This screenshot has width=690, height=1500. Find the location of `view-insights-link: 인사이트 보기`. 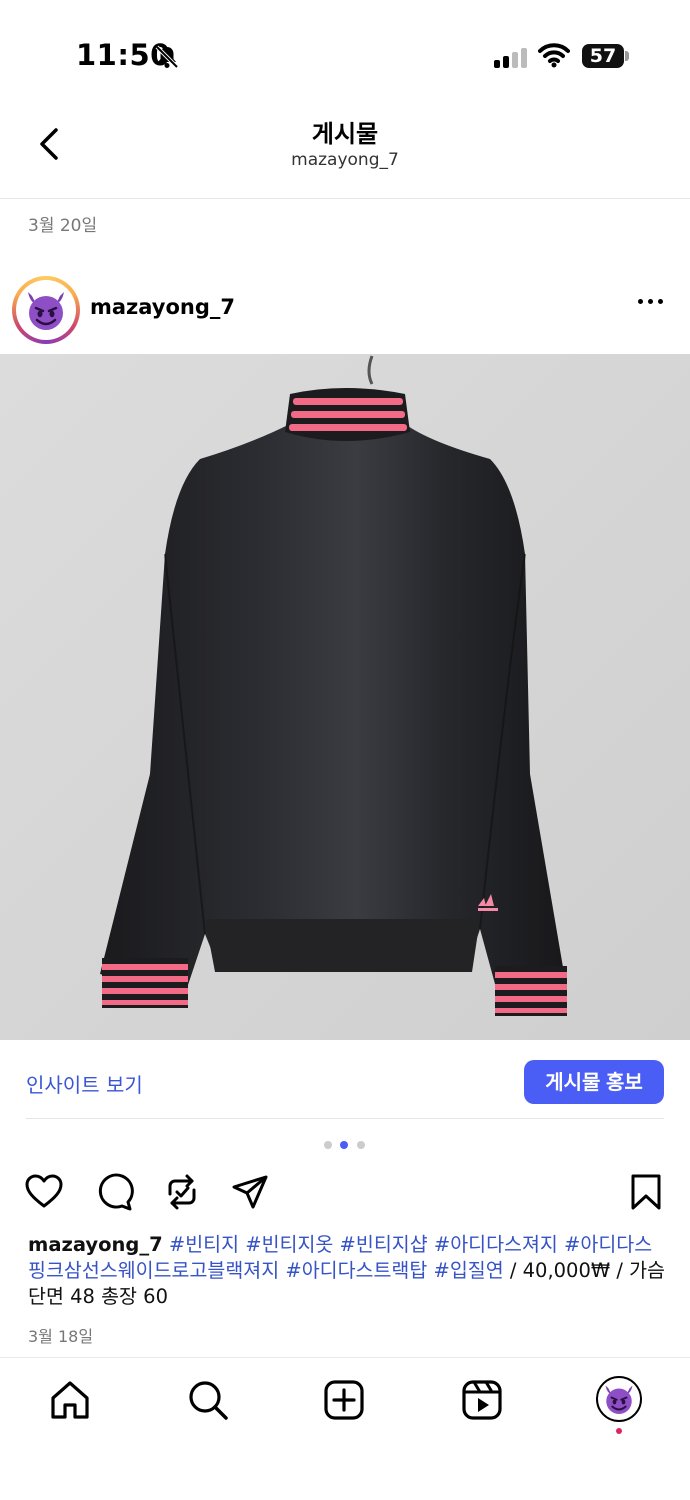

view-insights-link: 인사이트 보기 is located at coordinates (84, 1083).